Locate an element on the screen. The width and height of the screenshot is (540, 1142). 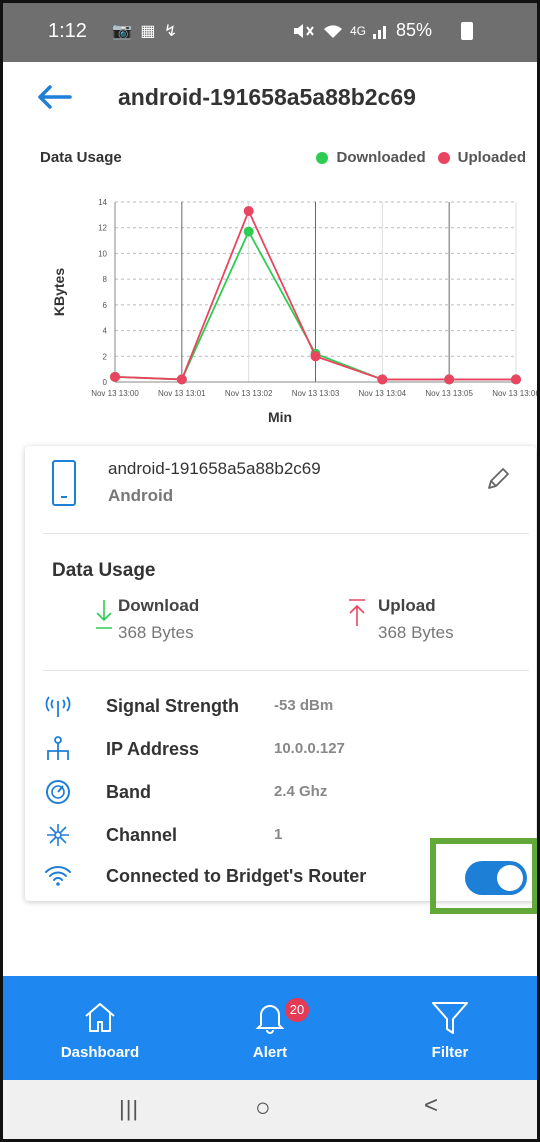
x-tick-label: Nov 13 13:04 is located at coordinates (383, 393).